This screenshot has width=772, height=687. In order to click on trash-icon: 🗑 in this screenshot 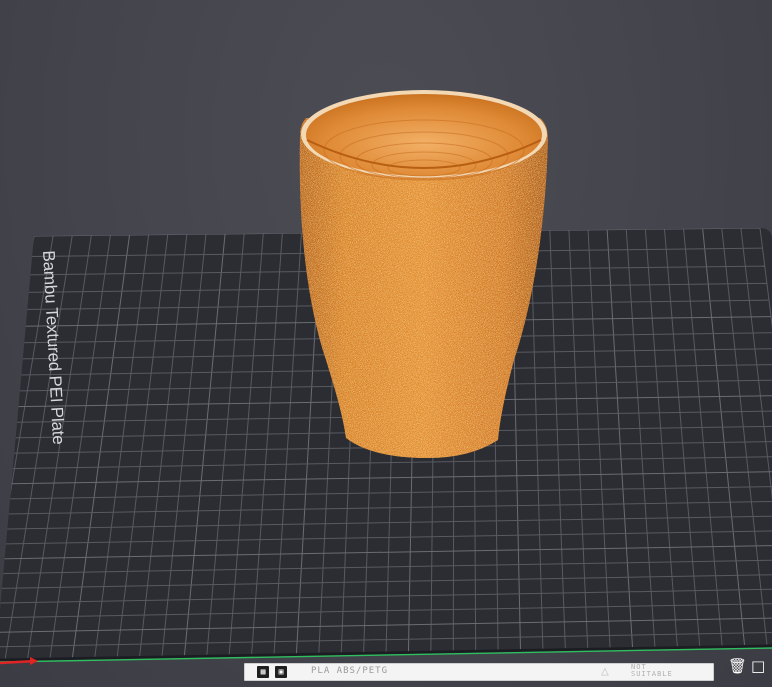, I will do `click(737, 666)`.